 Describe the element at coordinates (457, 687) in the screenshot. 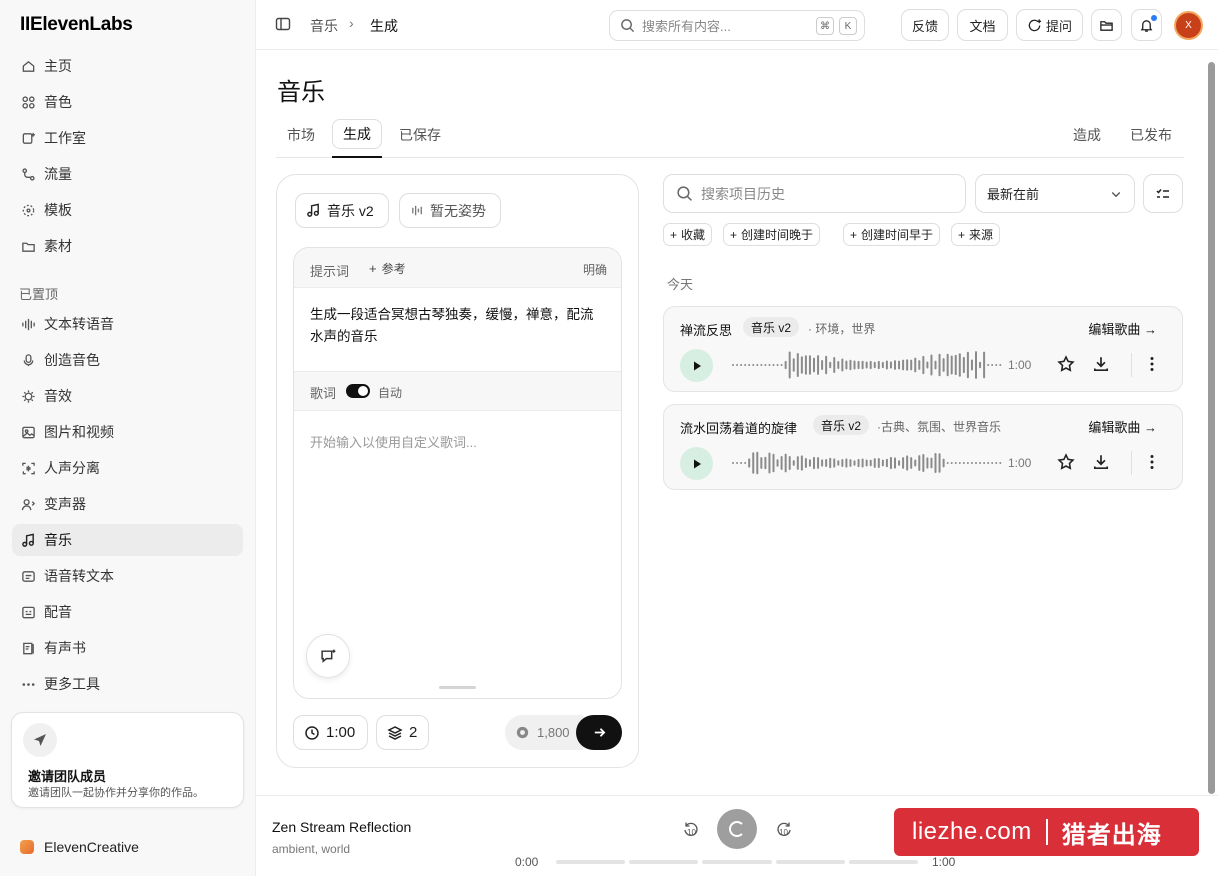

I see `resize-handle` at that location.